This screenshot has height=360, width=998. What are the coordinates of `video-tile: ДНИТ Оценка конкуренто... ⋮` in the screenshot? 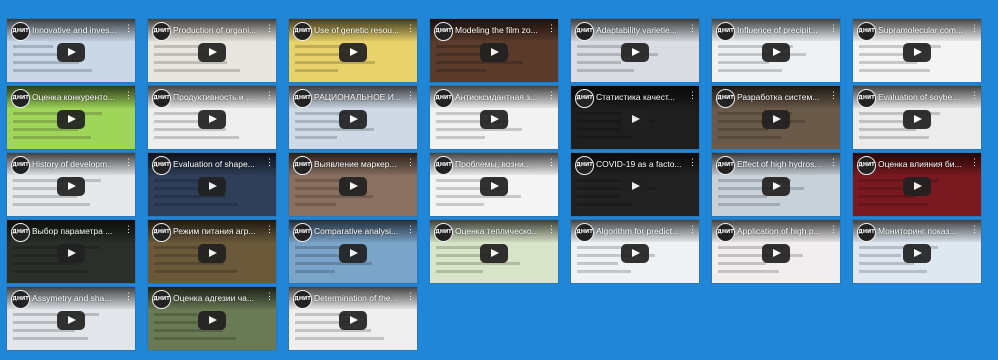 It's located at (71, 117).